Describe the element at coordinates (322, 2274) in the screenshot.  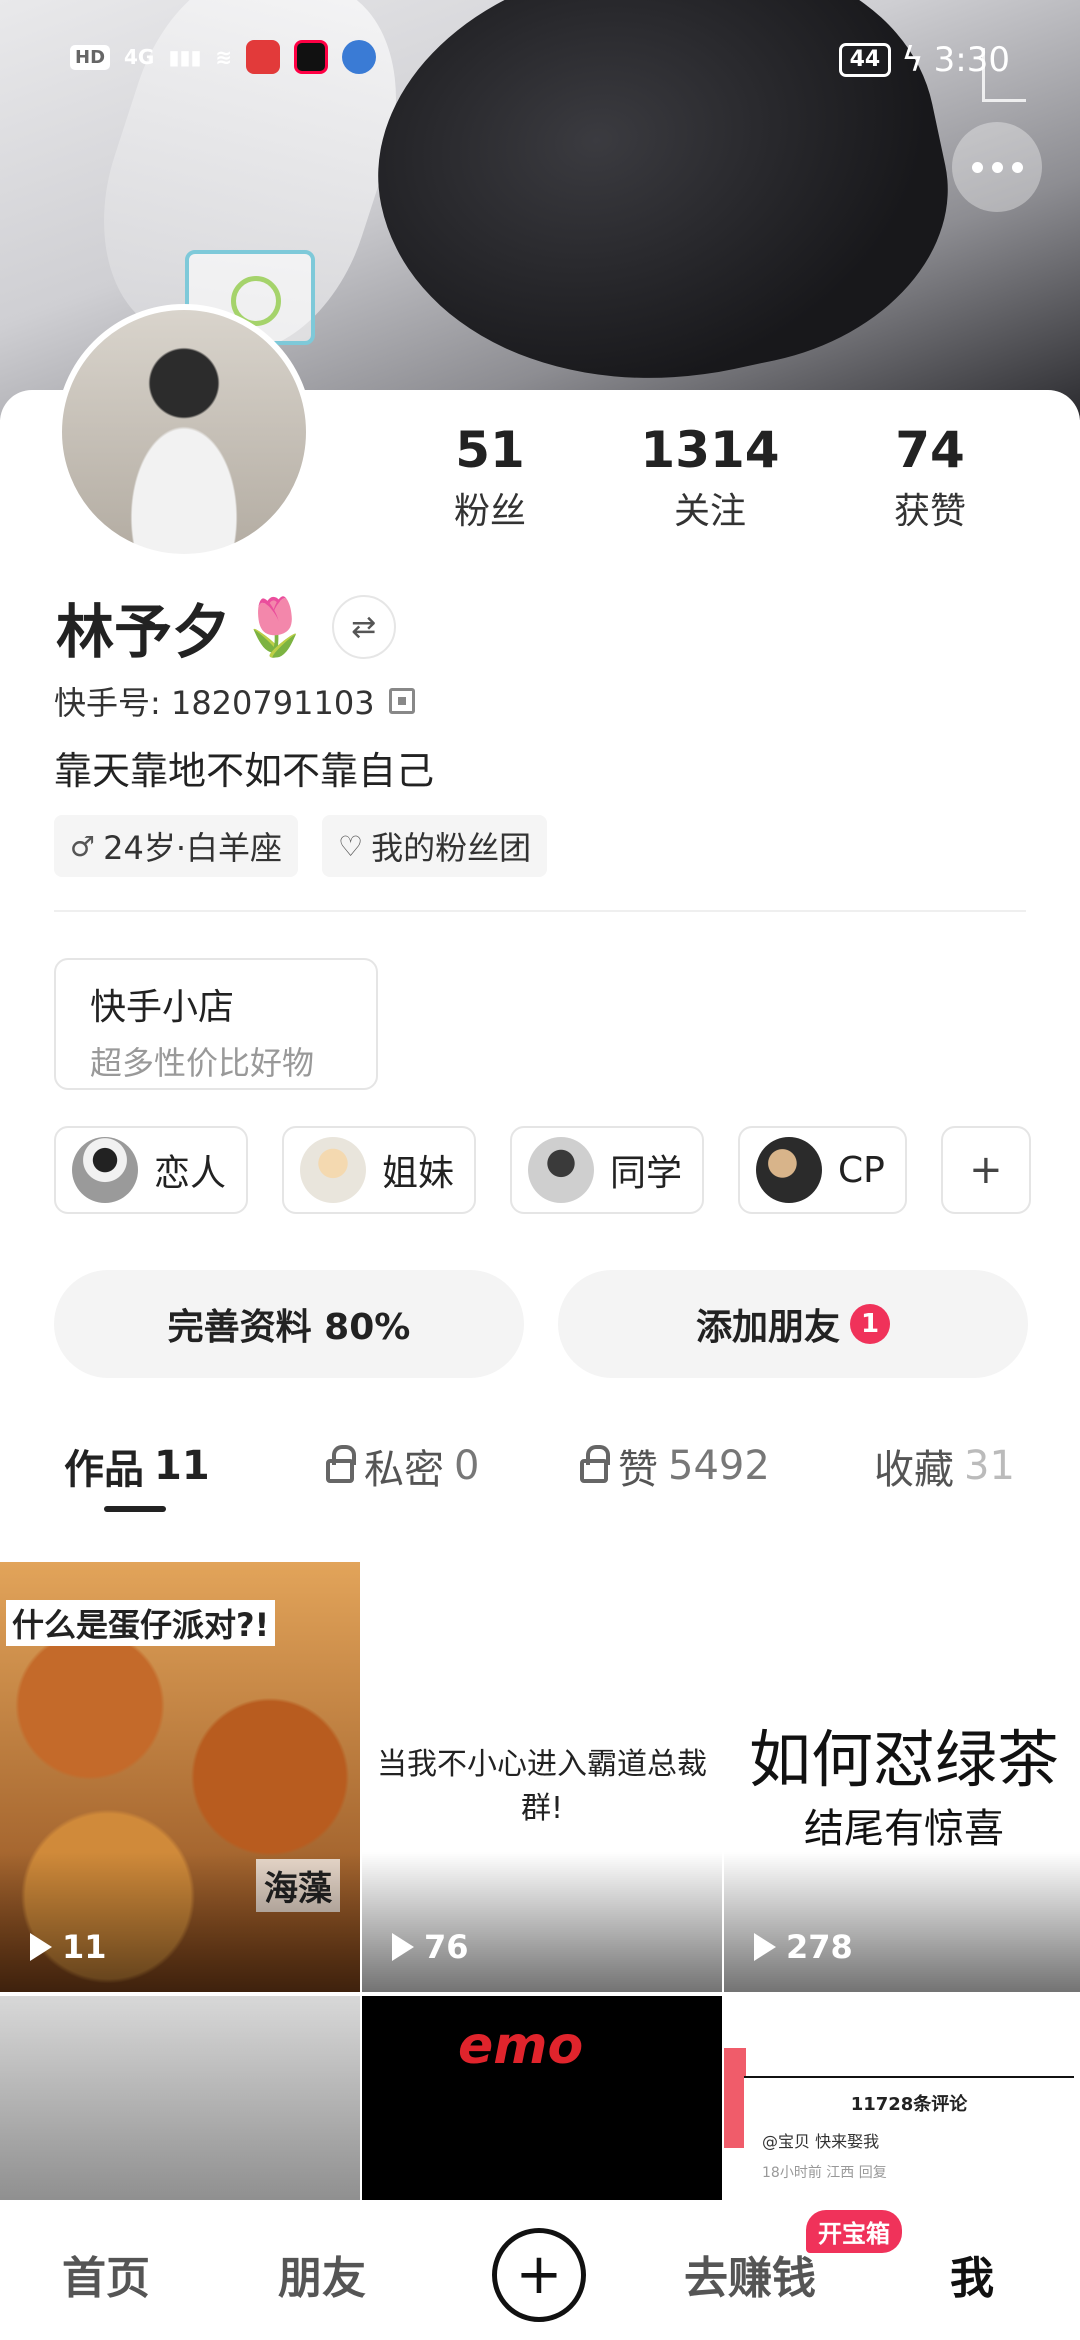
I see `nav-friends: 朋友` at that location.